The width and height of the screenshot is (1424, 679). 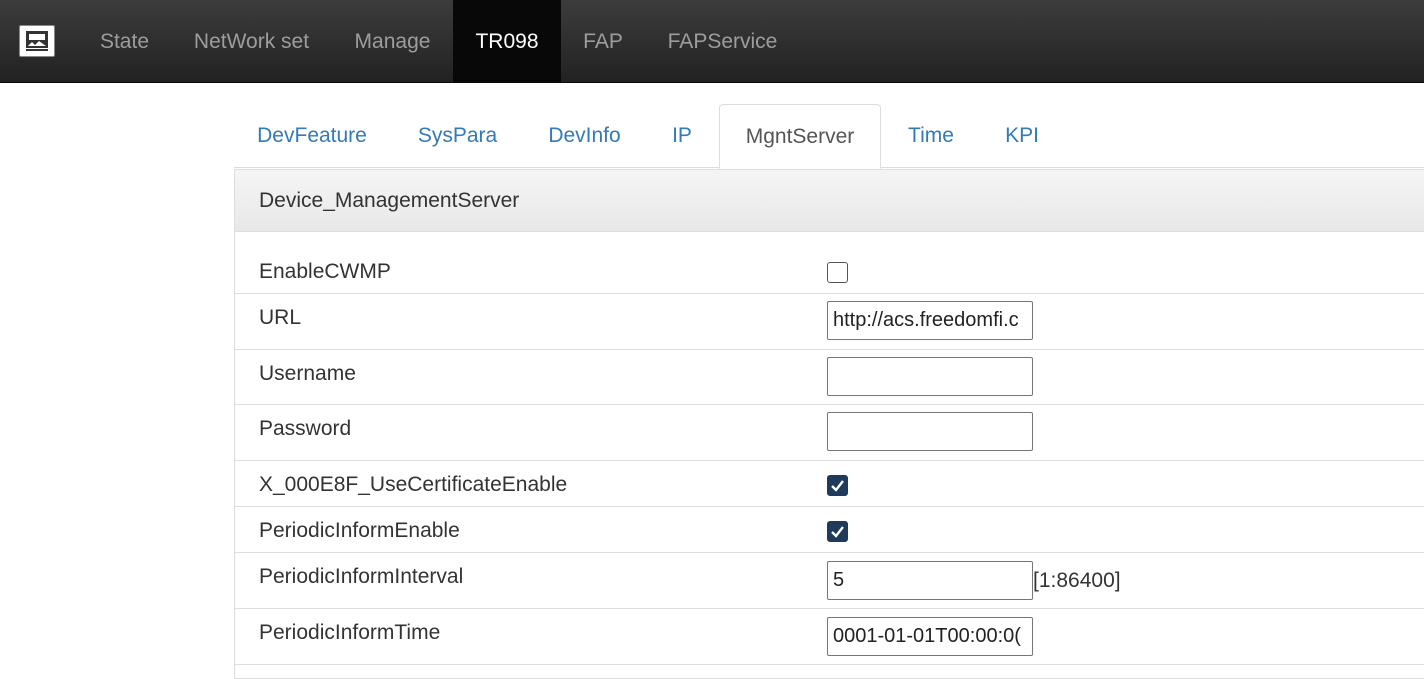 I want to click on field-row-periodic-inform-interval: PeriodicInformInterval [1:86400], so click(x=829, y=581).